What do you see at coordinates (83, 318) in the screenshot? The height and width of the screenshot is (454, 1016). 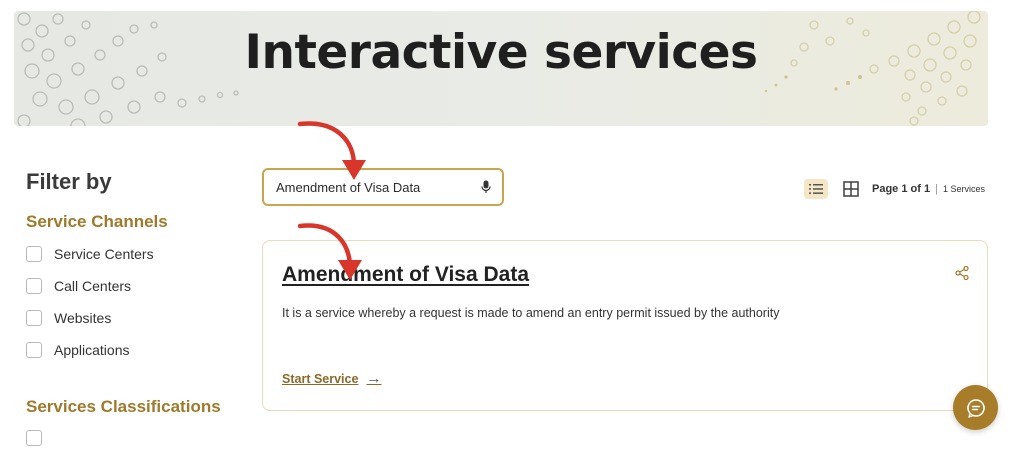 I see `checkbox-label: Websites` at bounding box center [83, 318].